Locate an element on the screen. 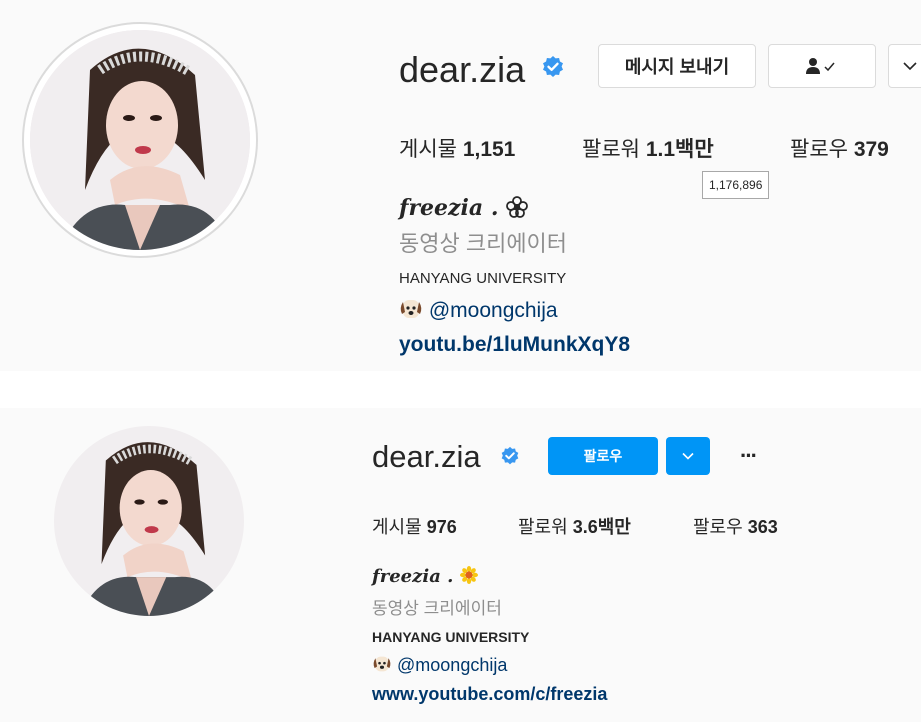 The image size is (921, 722). more-options-button: ··· is located at coordinates (748, 456).